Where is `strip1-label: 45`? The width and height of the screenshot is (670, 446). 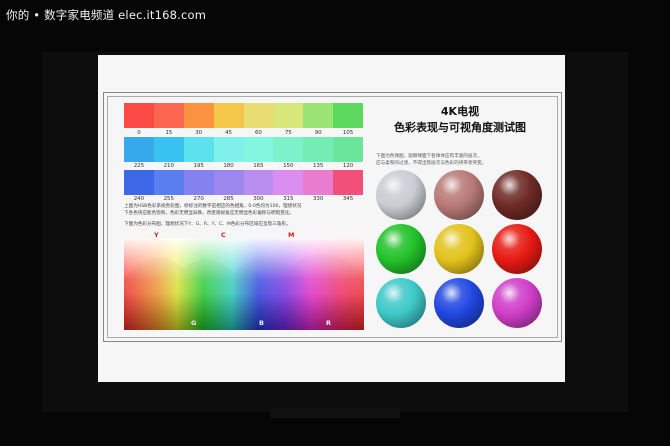 strip1-label: 45 is located at coordinates (229, 133).